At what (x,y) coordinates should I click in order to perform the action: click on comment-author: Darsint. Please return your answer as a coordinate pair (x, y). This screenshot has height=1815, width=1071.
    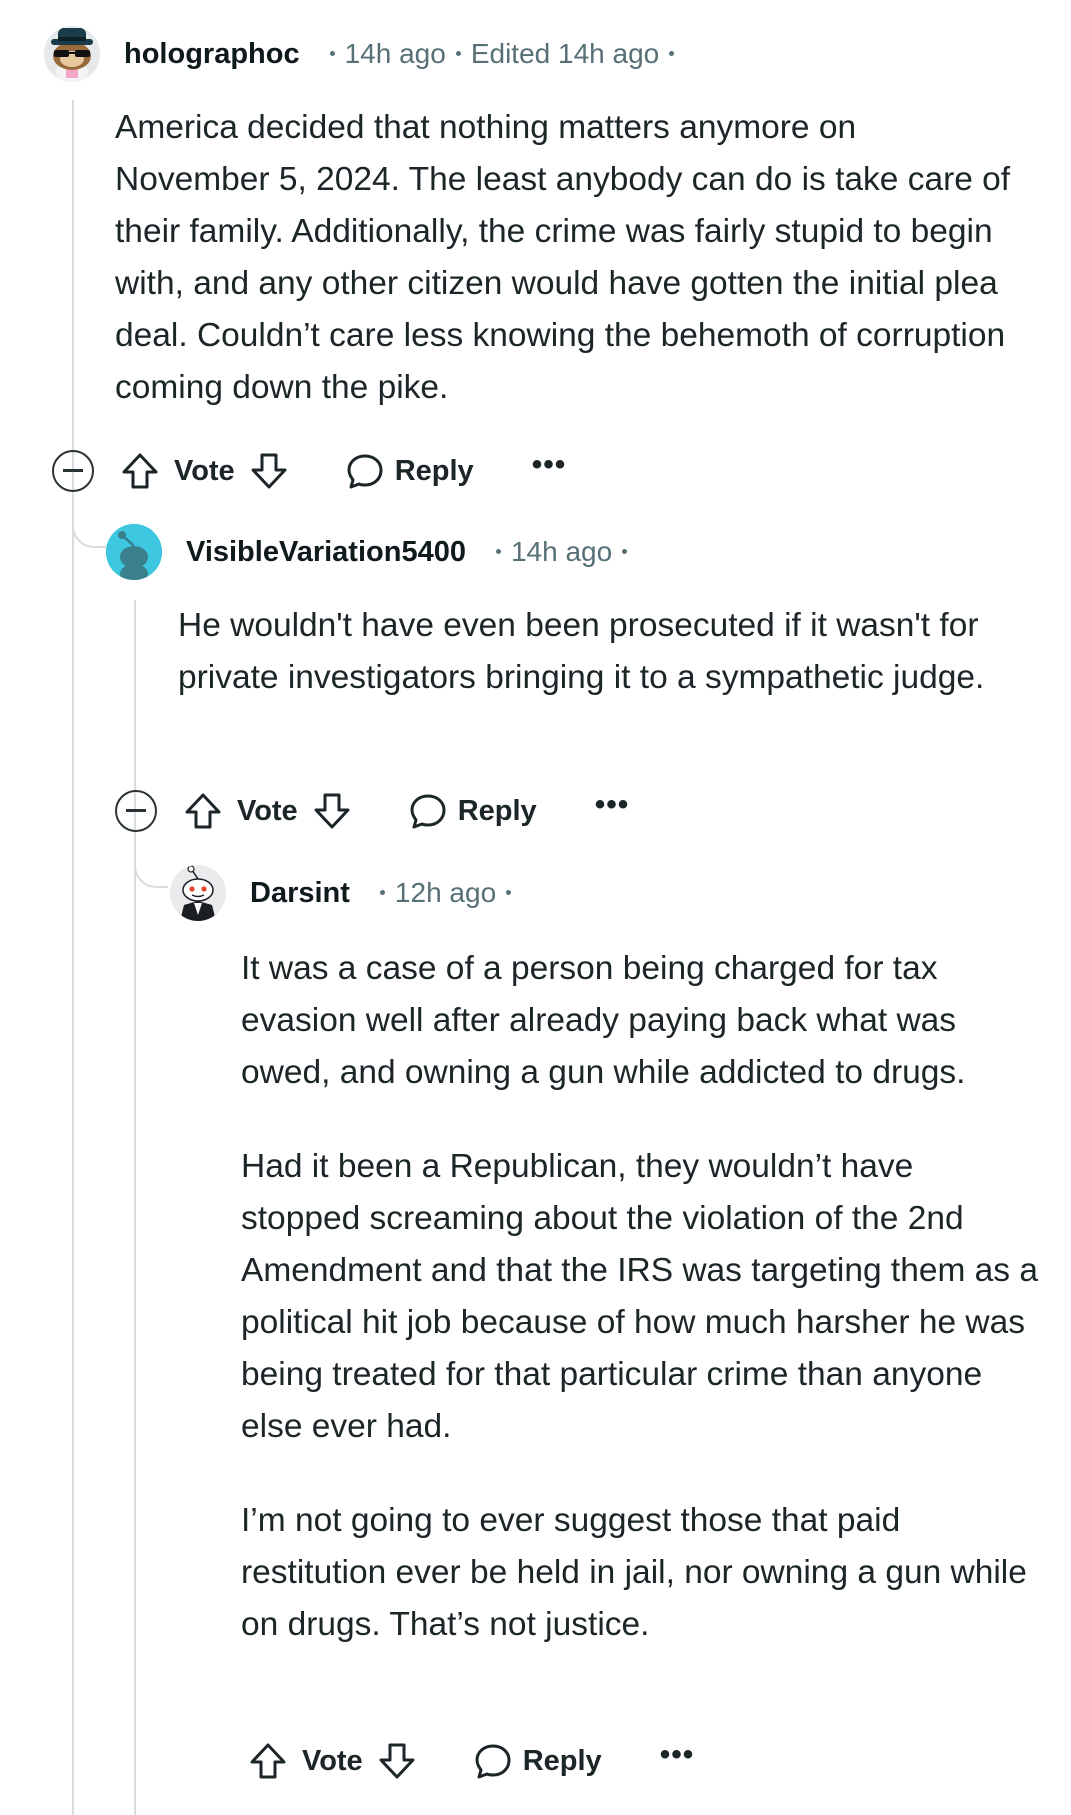
    Looking at the image, I should click on (300, 893).